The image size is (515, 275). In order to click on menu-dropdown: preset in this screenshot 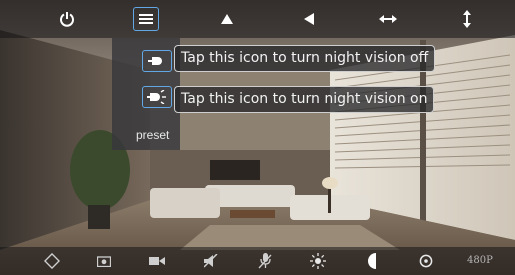, I will do `click(146, 94)`.